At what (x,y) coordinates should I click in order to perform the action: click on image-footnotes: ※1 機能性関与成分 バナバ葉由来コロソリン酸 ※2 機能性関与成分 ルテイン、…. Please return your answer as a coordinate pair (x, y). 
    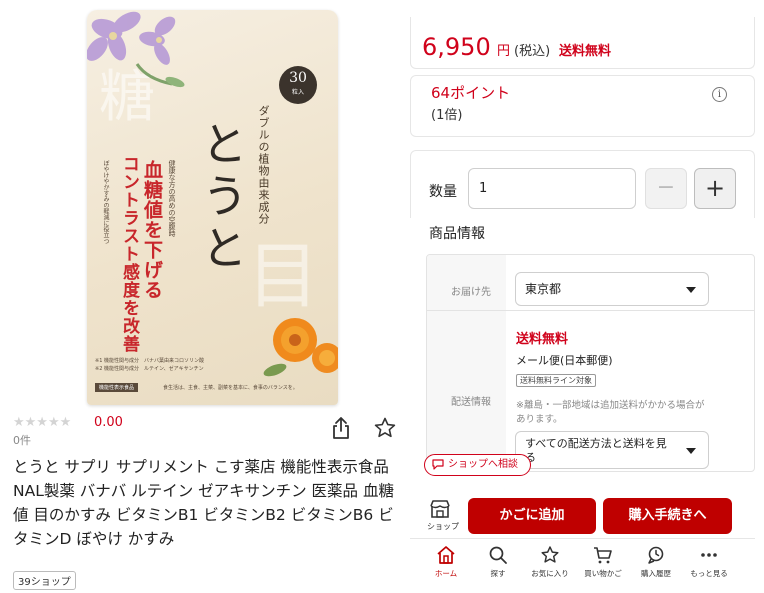
    Looking at the image, I should click on (212, 365).